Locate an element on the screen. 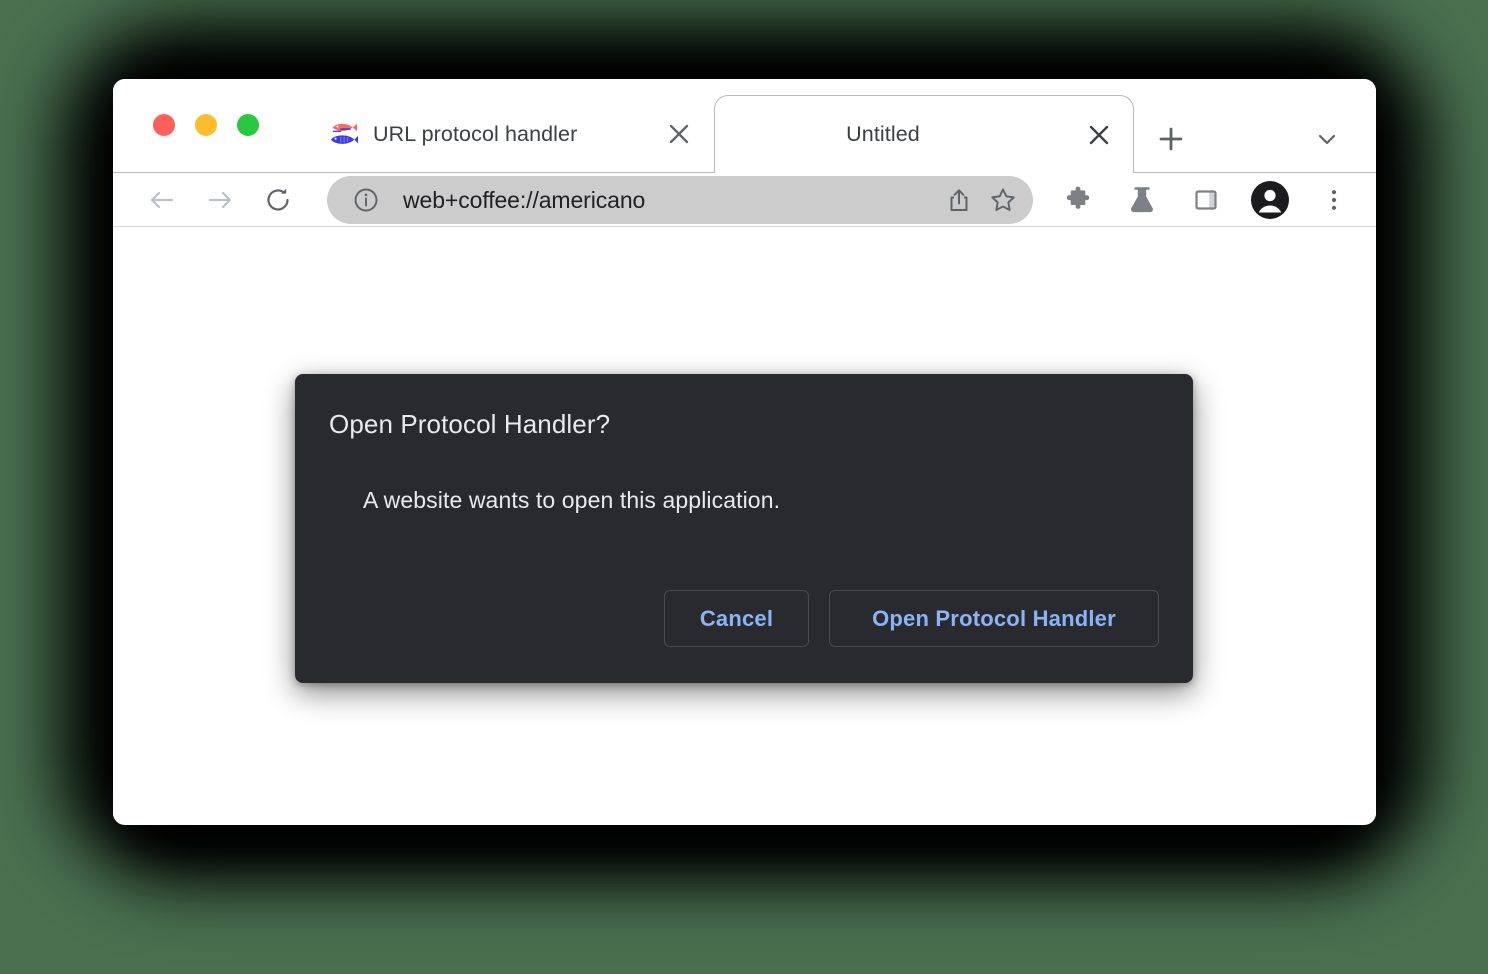  info-circle-icon is located at coordinates (366, 200).